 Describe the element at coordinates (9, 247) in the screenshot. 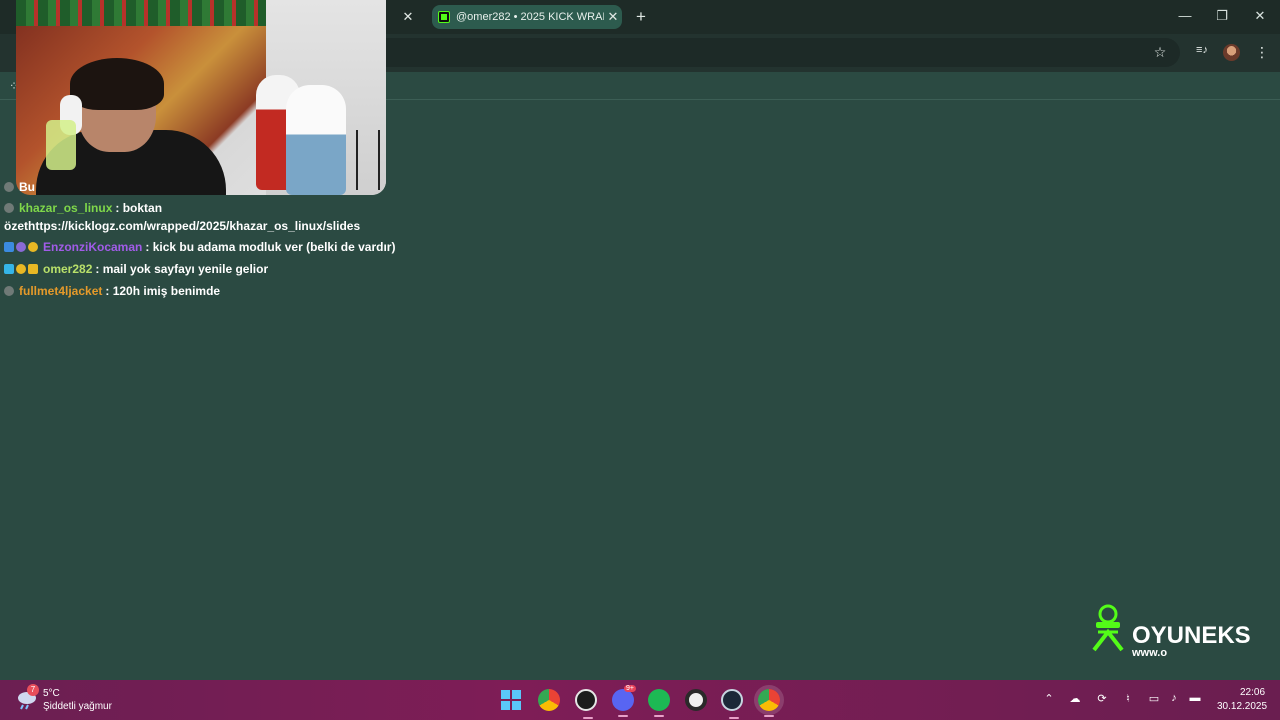

I see `moderator-badge-icon` at that location.